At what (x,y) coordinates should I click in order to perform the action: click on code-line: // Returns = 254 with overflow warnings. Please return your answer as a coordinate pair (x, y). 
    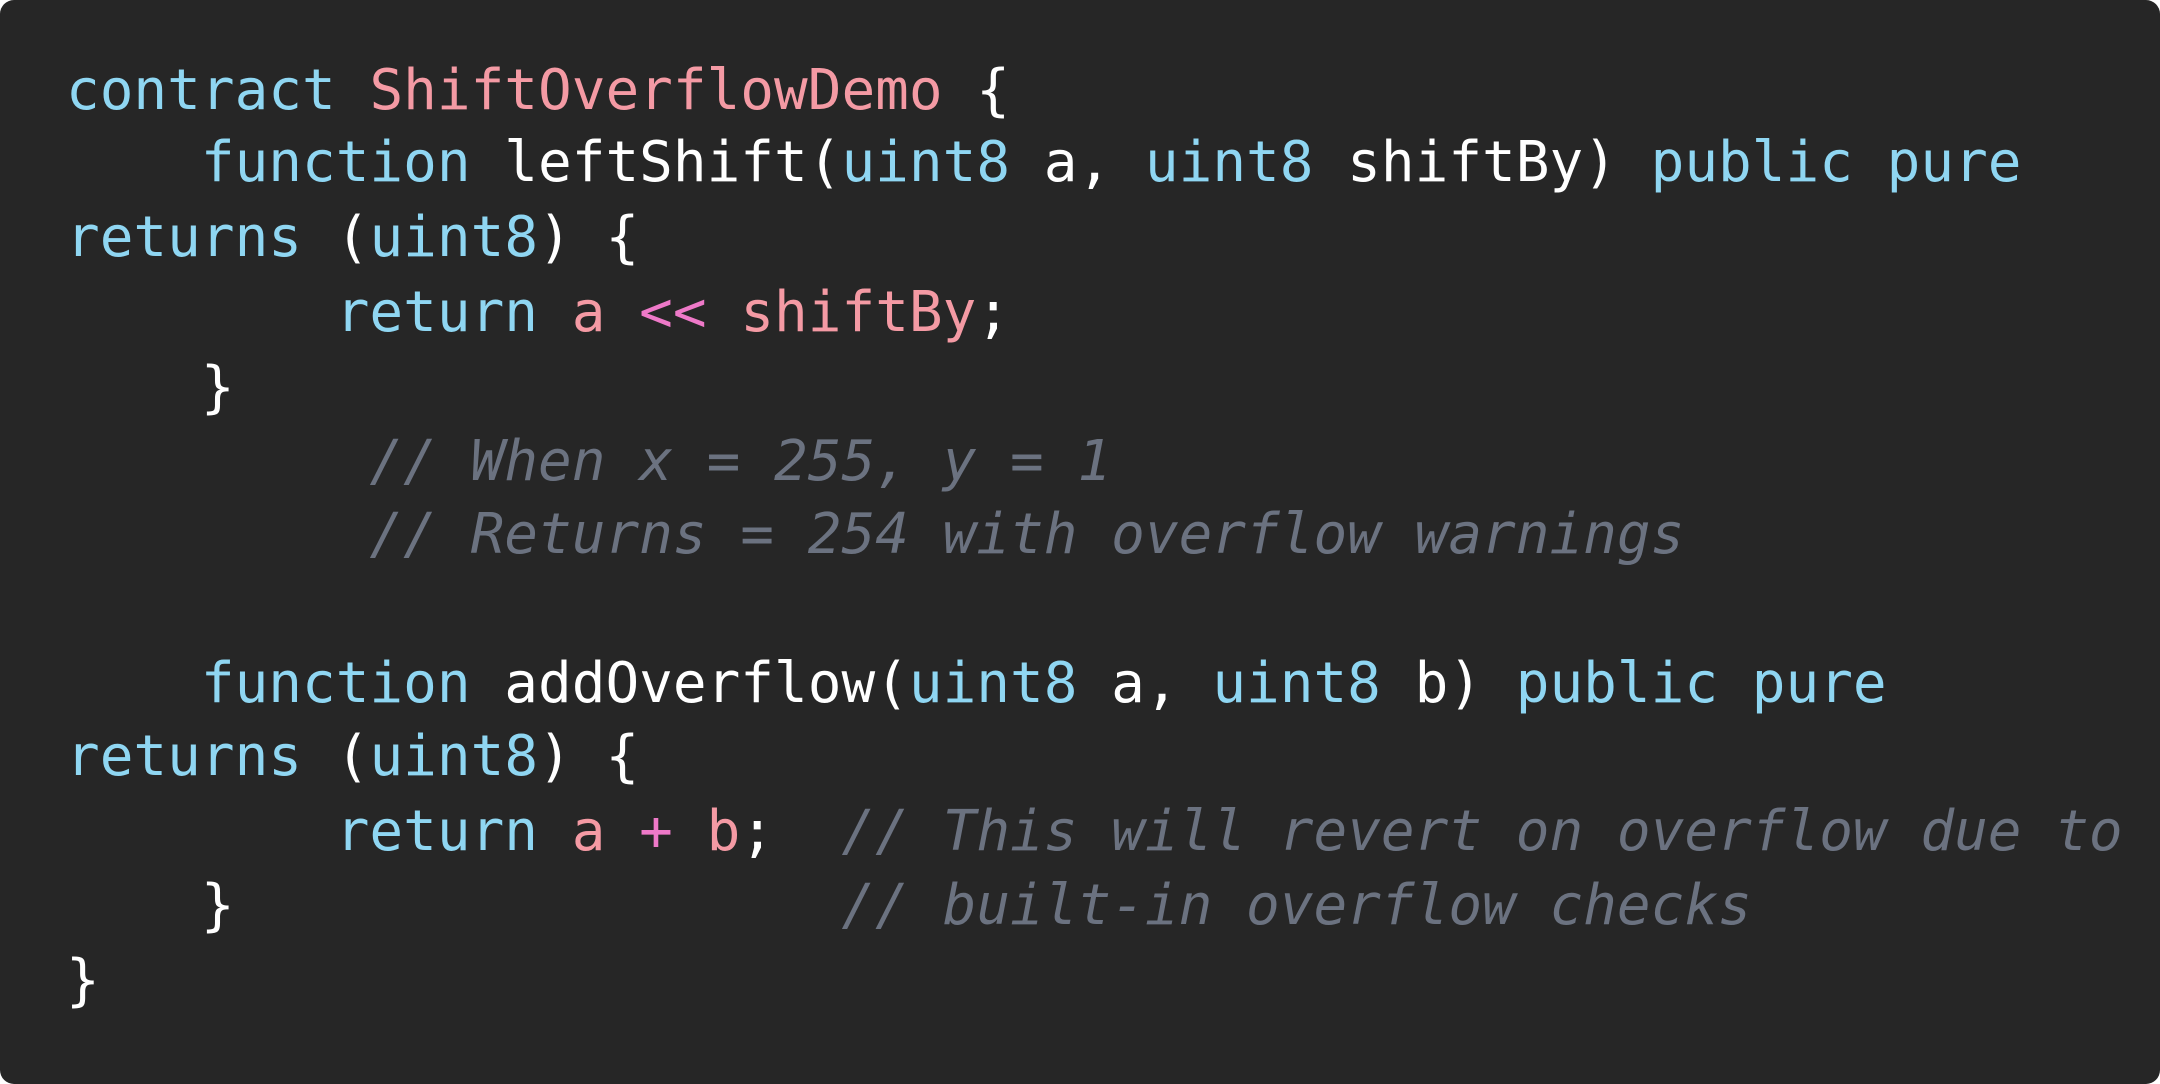
    Looking at the image, I should click on (875, 535).